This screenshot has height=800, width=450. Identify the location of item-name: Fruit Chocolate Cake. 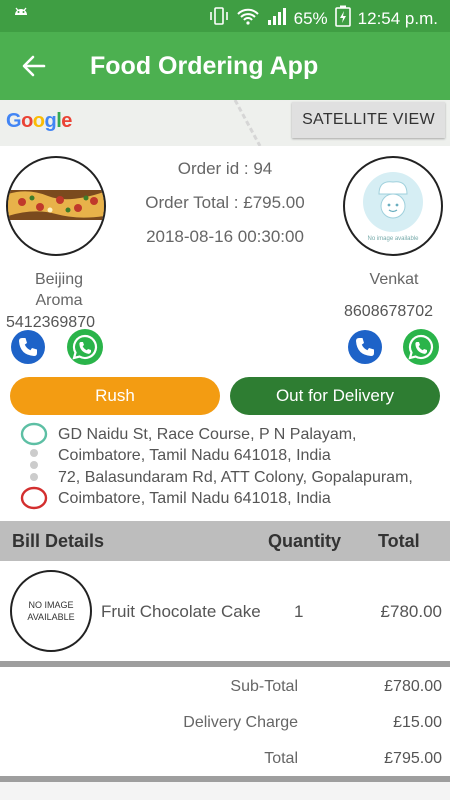
(181, 611).